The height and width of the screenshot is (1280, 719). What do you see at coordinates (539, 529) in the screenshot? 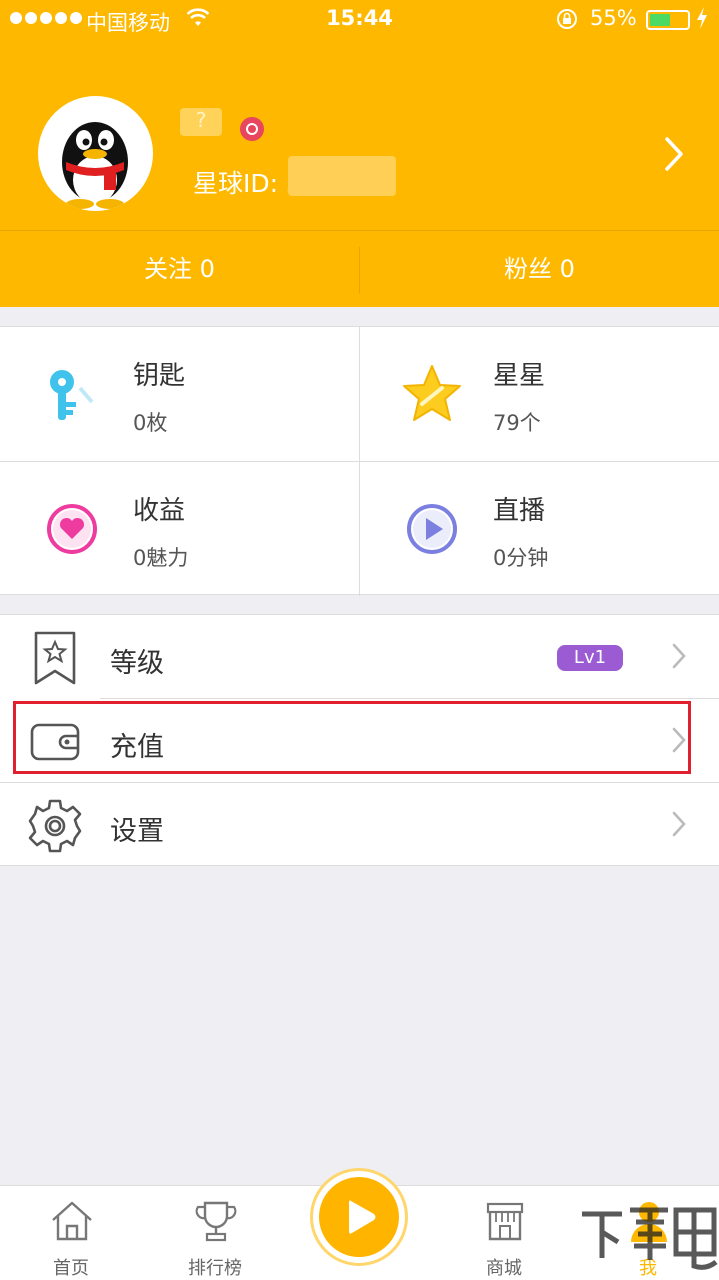
I see `stat-live: 直播 0分钟` at bounding box center [539, 529].